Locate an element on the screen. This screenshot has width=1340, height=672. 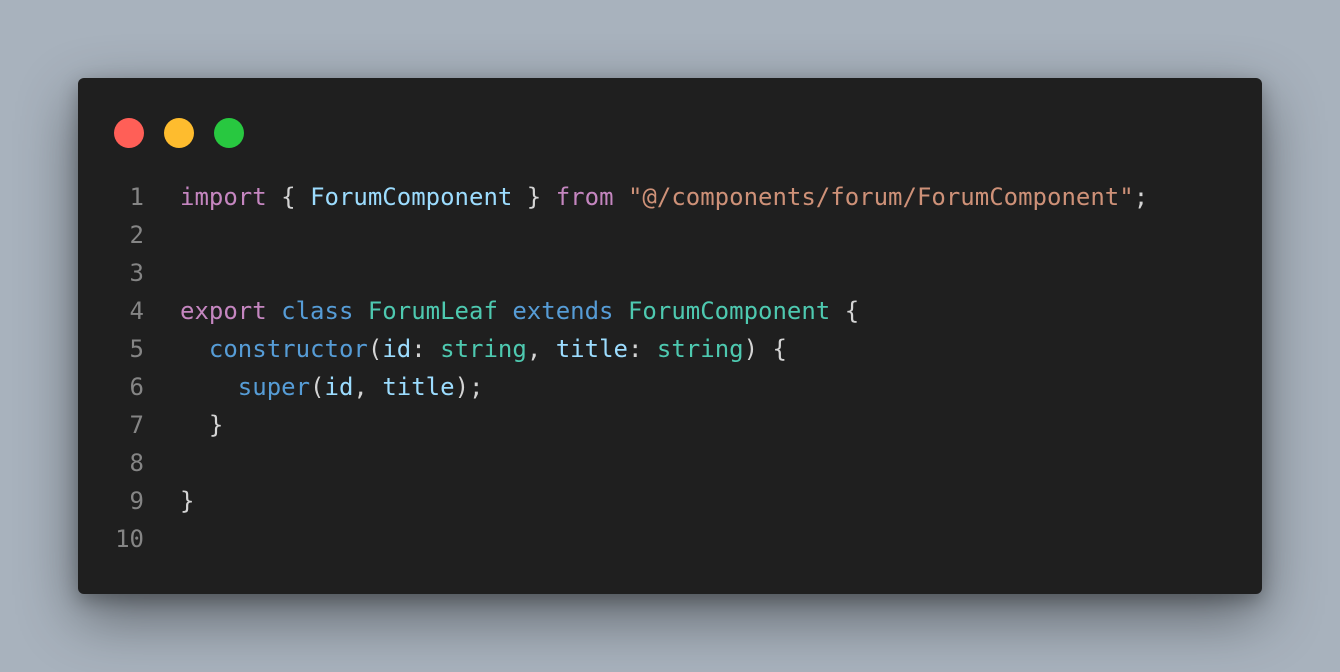
maximize-window-button is located at coordinates (229, 133).